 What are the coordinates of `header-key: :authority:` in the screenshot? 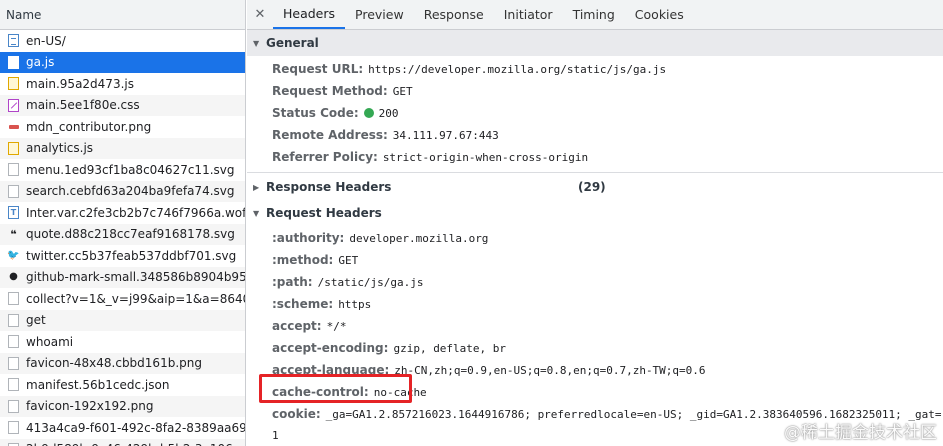 It's located at (308, 238).